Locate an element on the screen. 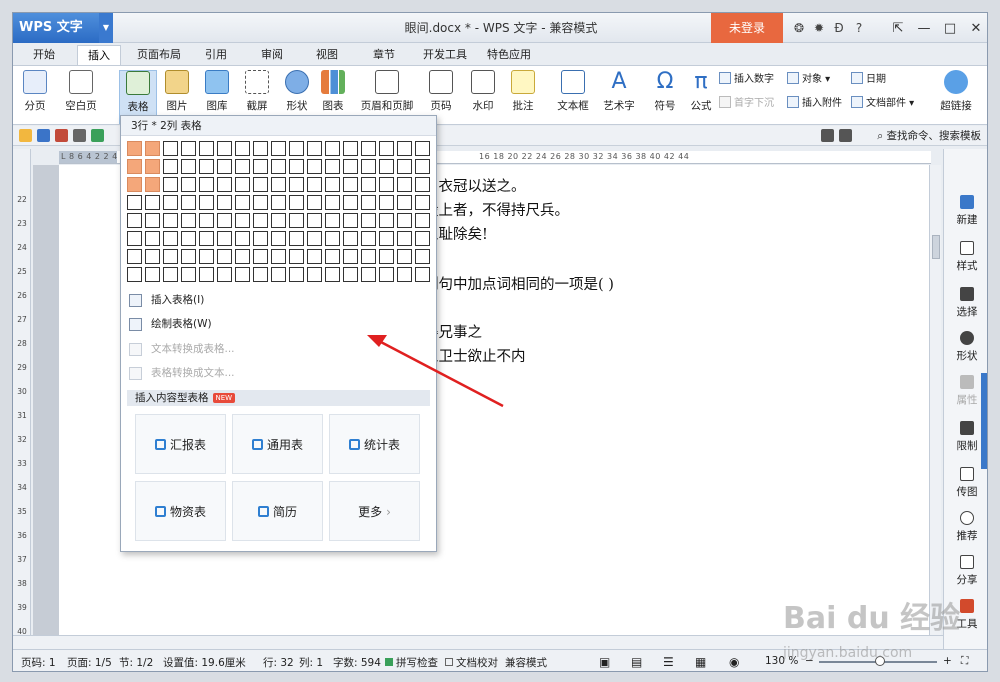 This screenshot has height=682, width=1000. arrow-head is located at coordinates (377, 341).